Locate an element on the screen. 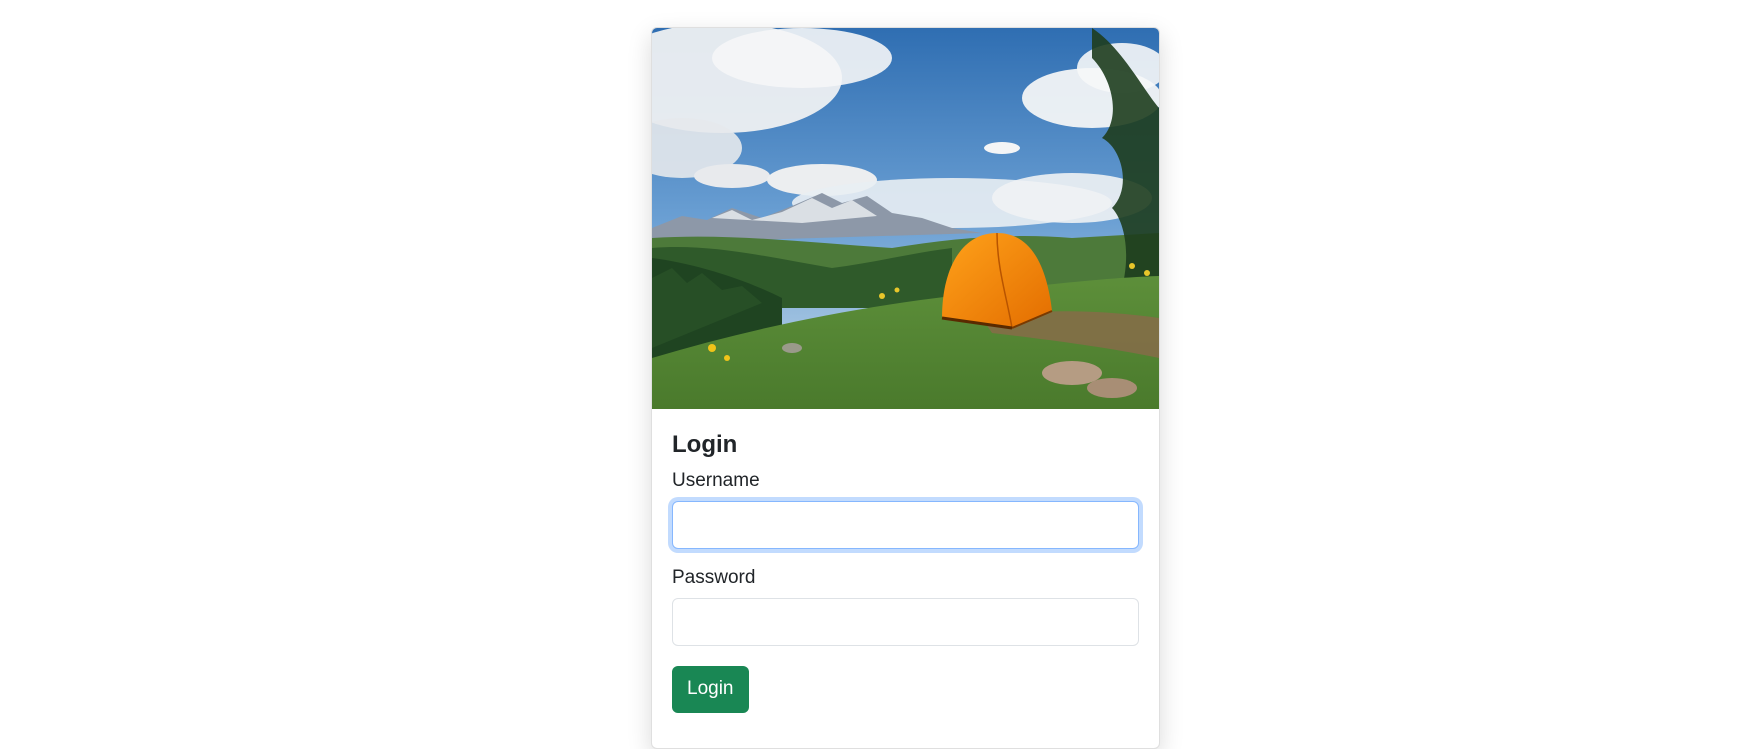  login-title: Login is located at coordinates (705, 444).